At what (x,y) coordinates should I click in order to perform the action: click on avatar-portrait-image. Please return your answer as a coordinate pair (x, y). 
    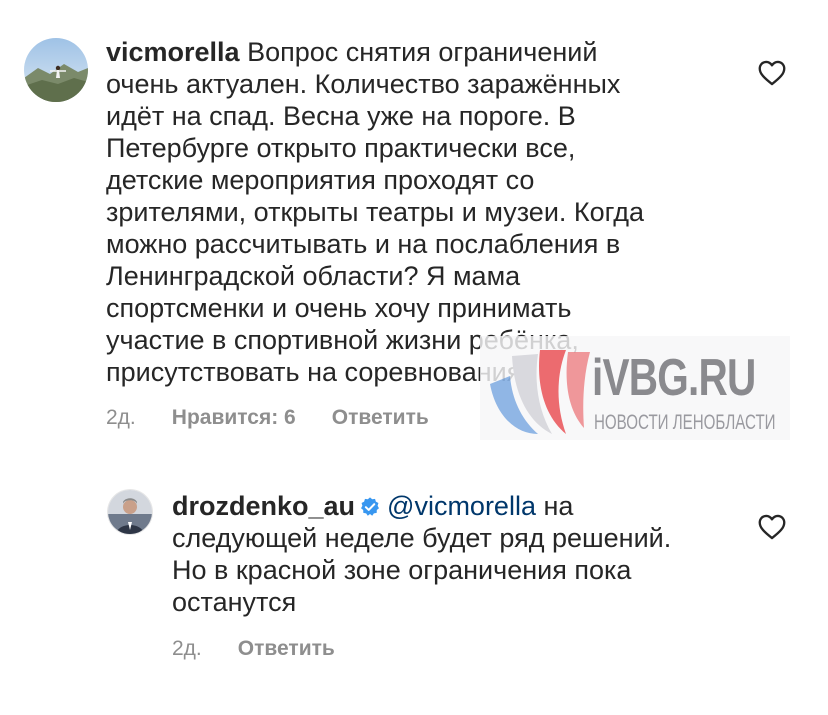
    Looking at the image, I should click on (130, 512).